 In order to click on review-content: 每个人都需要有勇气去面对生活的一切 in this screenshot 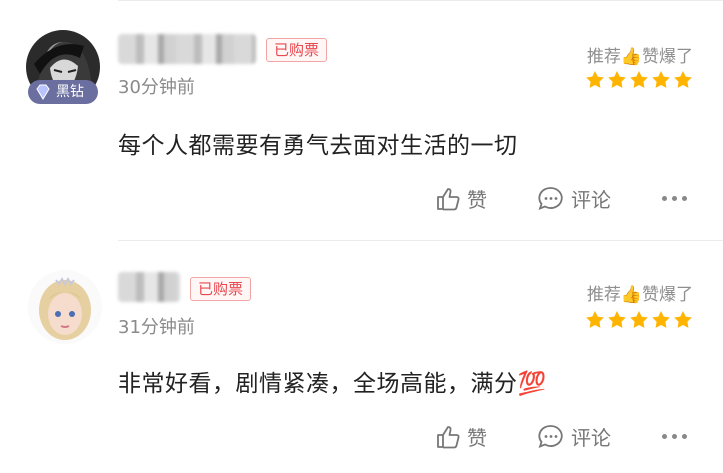, I will do `click(318, 146)`.